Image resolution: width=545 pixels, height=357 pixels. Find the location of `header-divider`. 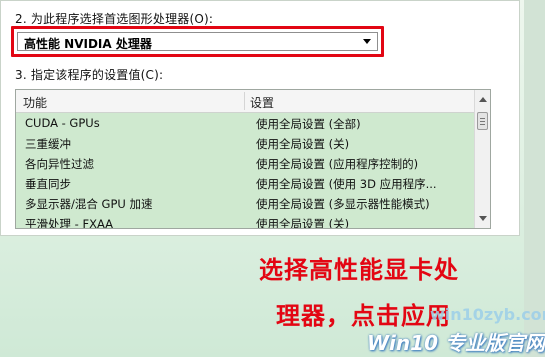

header-divider is located at coordinates (244, 101).